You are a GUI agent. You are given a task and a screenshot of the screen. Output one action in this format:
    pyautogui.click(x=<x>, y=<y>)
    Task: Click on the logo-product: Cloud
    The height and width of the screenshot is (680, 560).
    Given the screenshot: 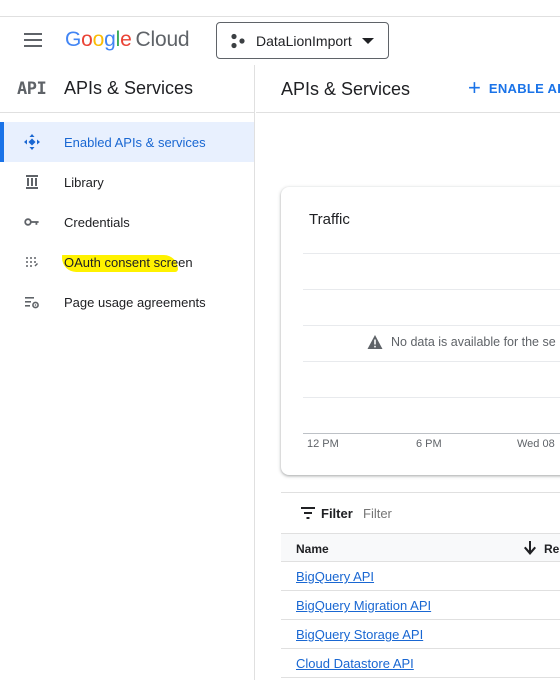 What is the action you would take?
    pyautogui.click(x=162, y=39)
    